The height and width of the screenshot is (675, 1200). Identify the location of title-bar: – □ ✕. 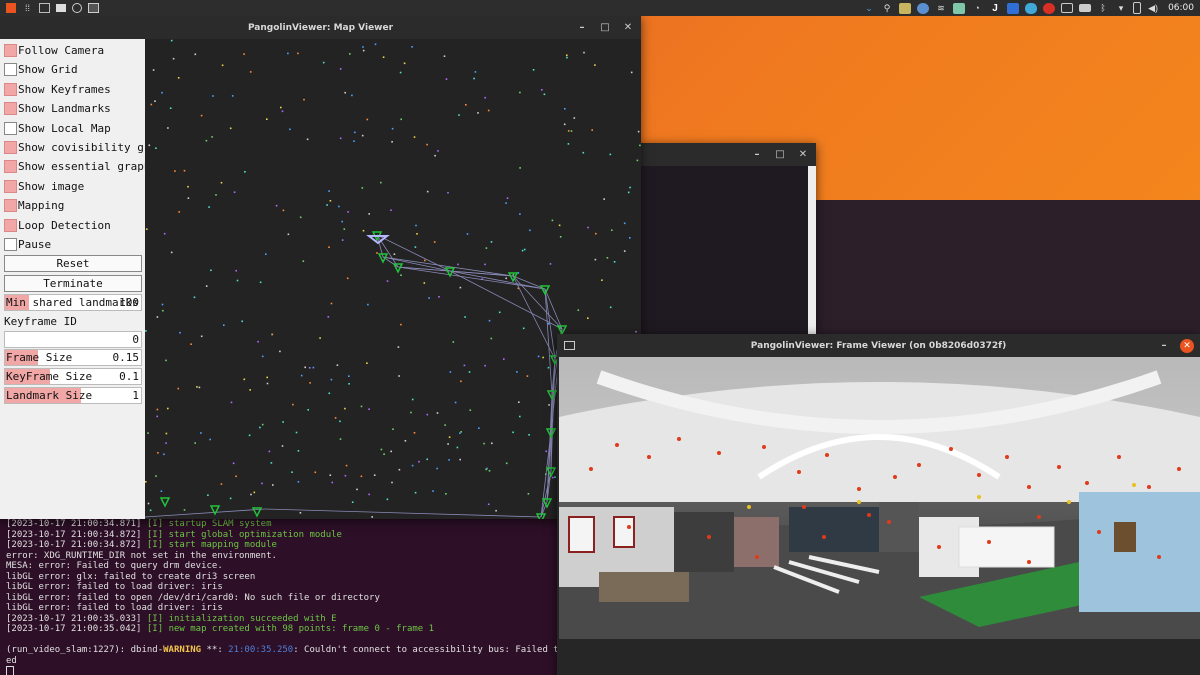
(728, 154).